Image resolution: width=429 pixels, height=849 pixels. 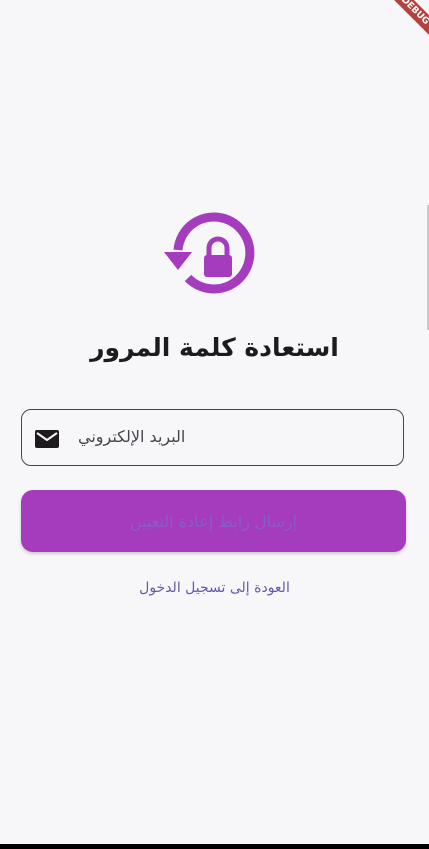 I want to click on send-reset-link-button: إرسال رابط إعادة التعيين, so click(x=213, y=521).